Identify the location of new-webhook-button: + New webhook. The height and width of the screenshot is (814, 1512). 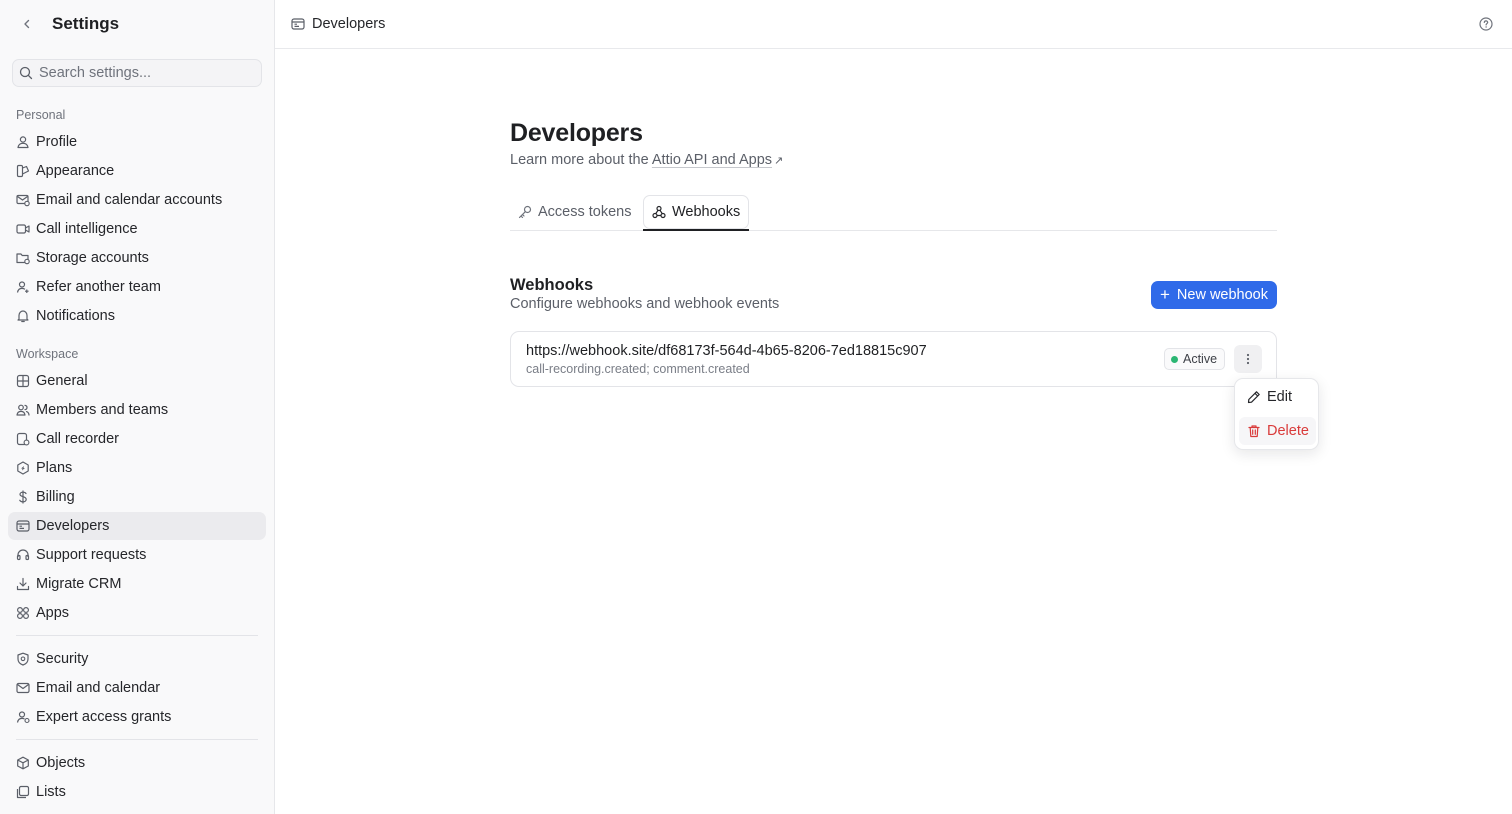
(1214, 295).